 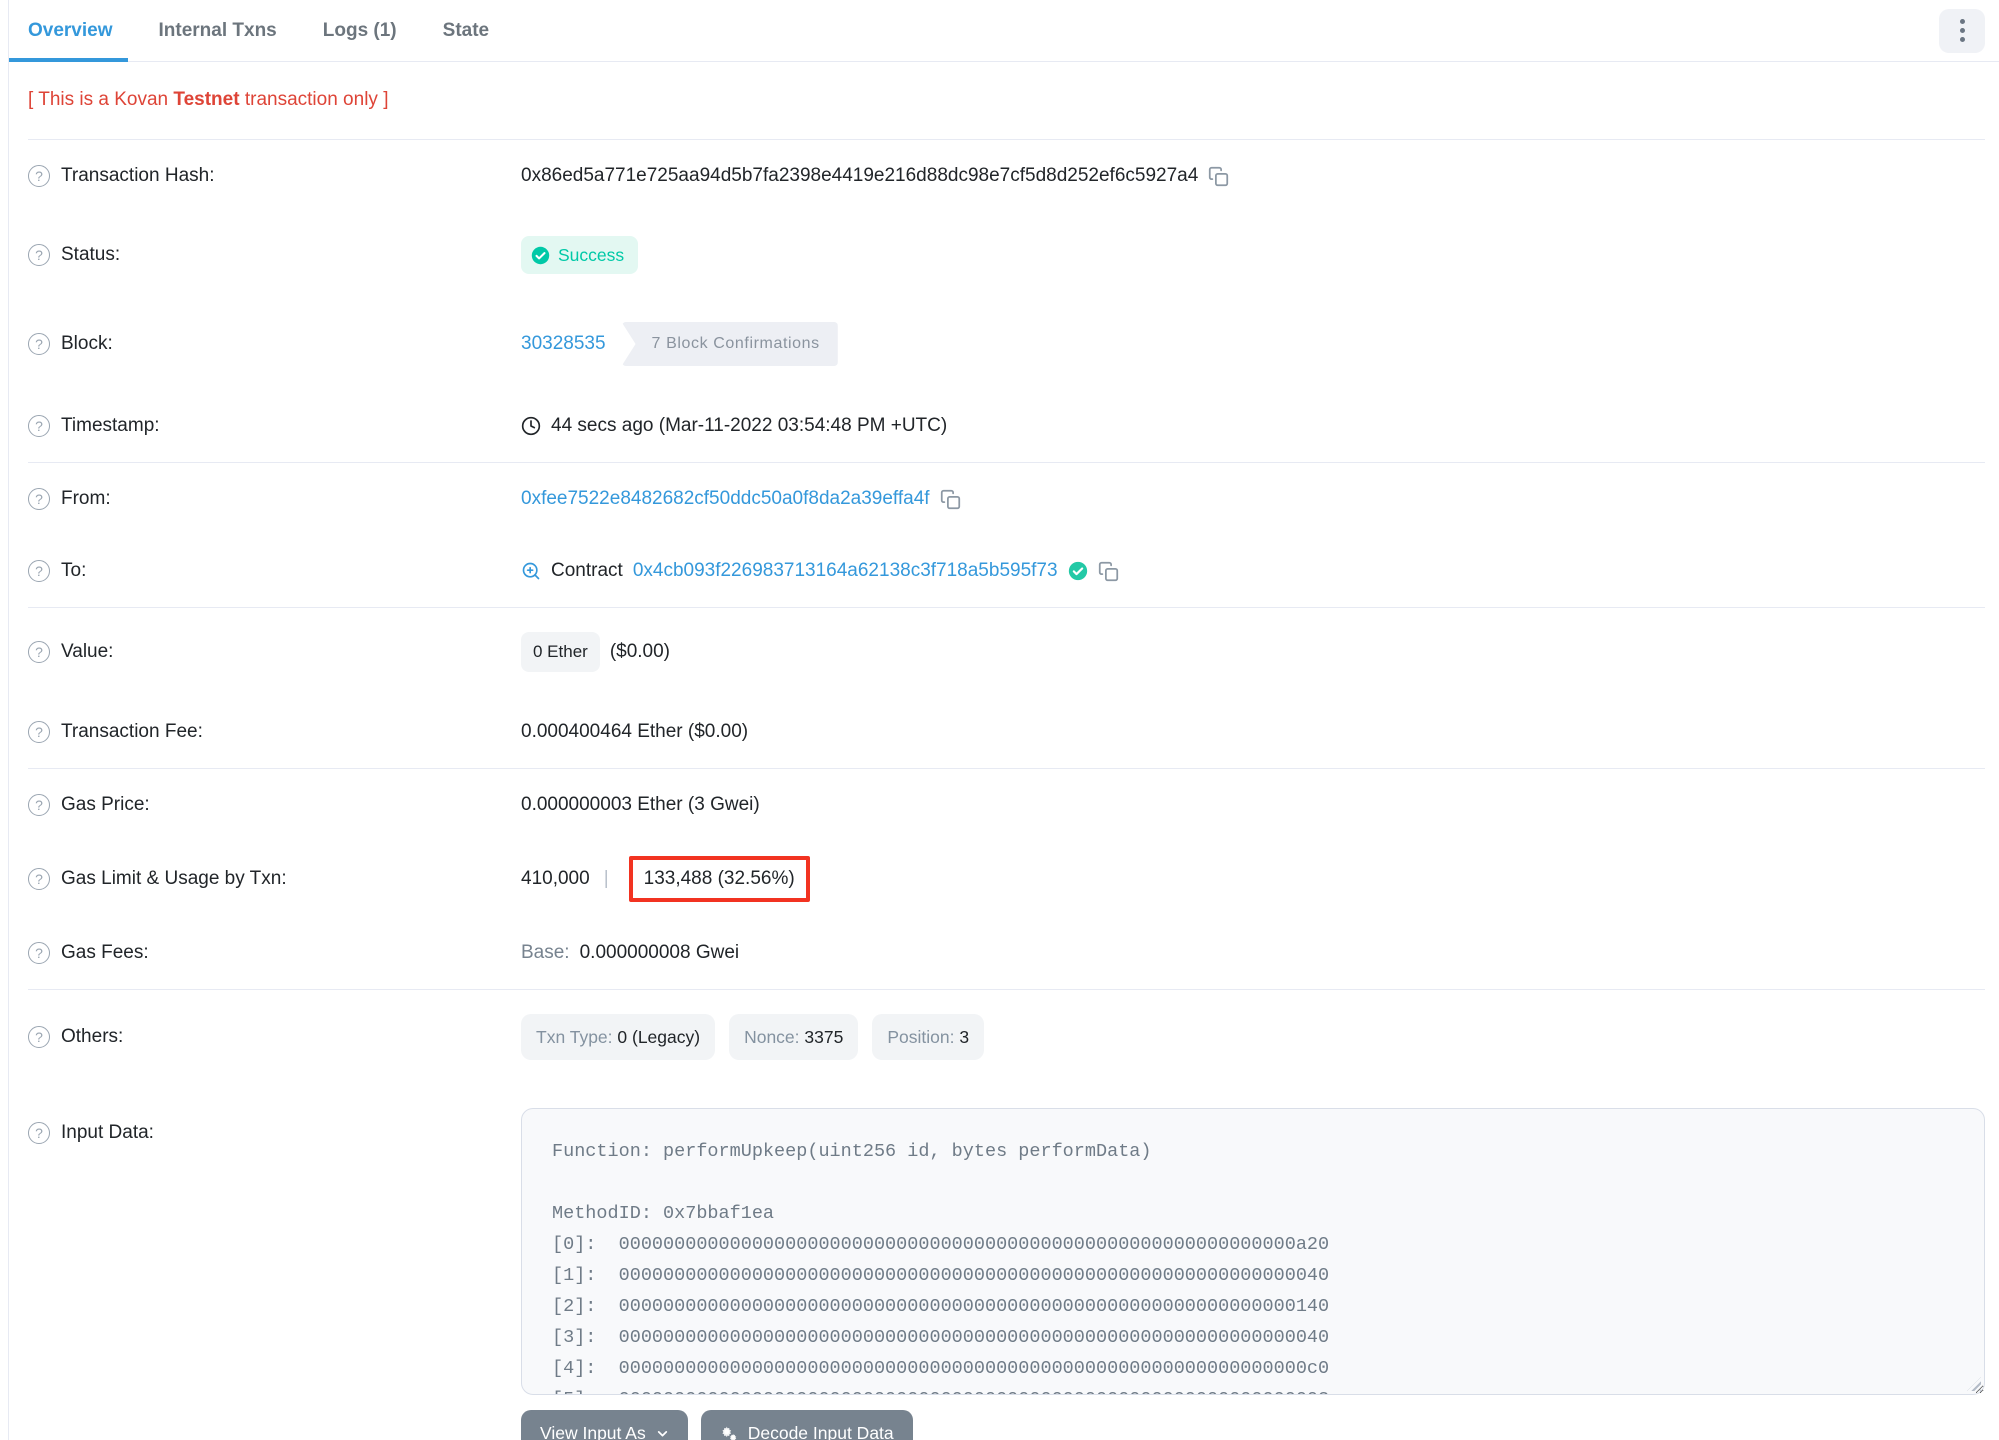 What do you see at coordinates (555, 878) in the screenshot?
I see `gas-limit-value: 410,000` at bounding box center [555, 878].